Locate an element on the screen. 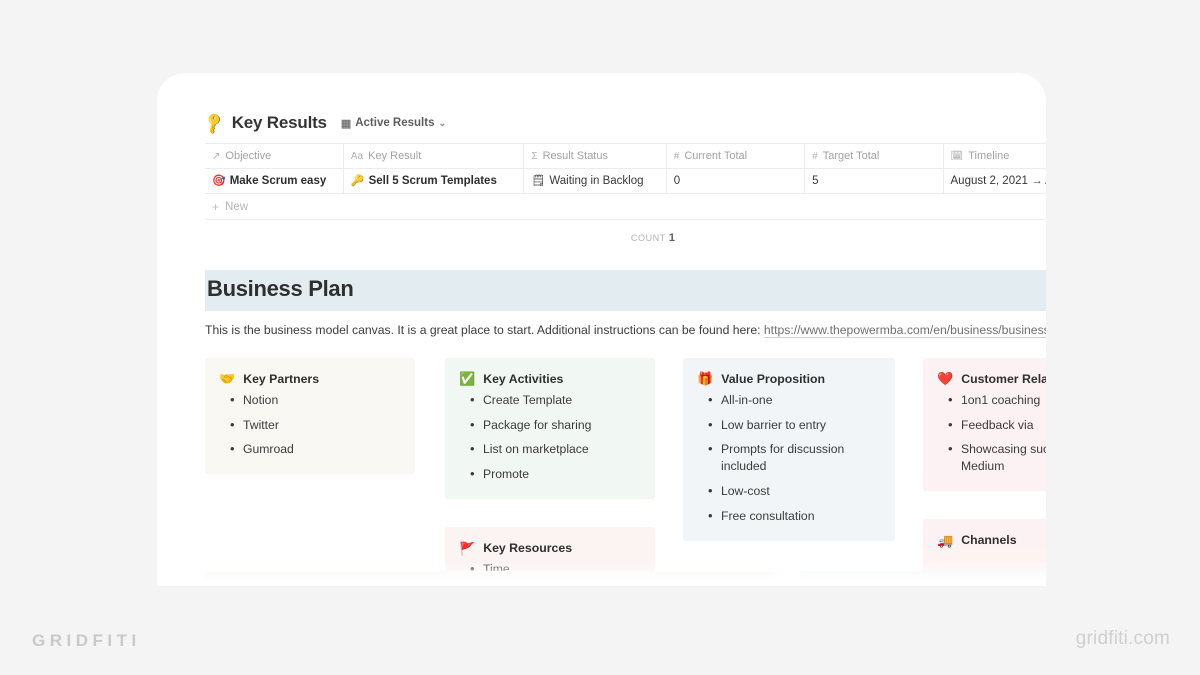 The height and width of the screenshot is (675, 1200). title-icon: Aa is located at coordinates (357, 156).